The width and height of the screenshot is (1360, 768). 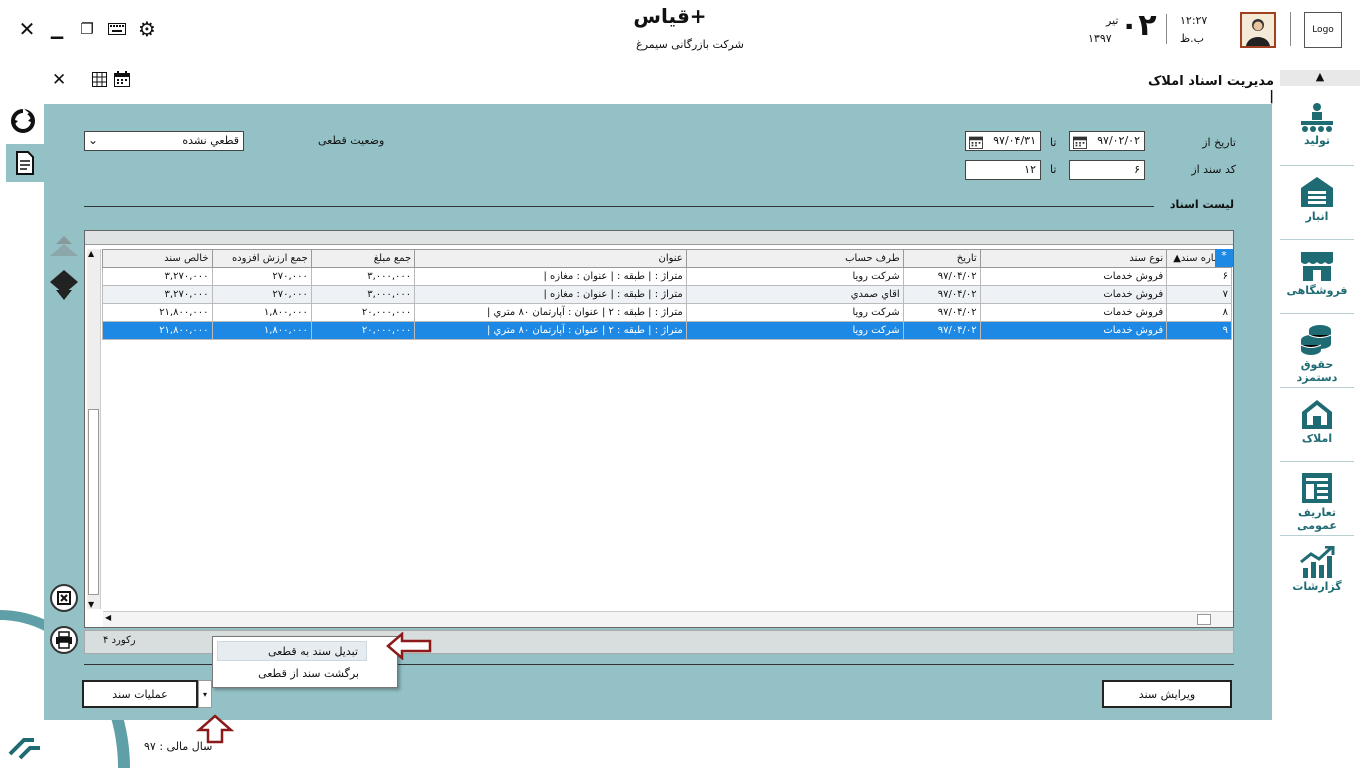 What do you see at coordinates (1167, 694) in the screenshot?
I see `edit-document-button: ویرایش سند` at bounding box center [1167, 694].